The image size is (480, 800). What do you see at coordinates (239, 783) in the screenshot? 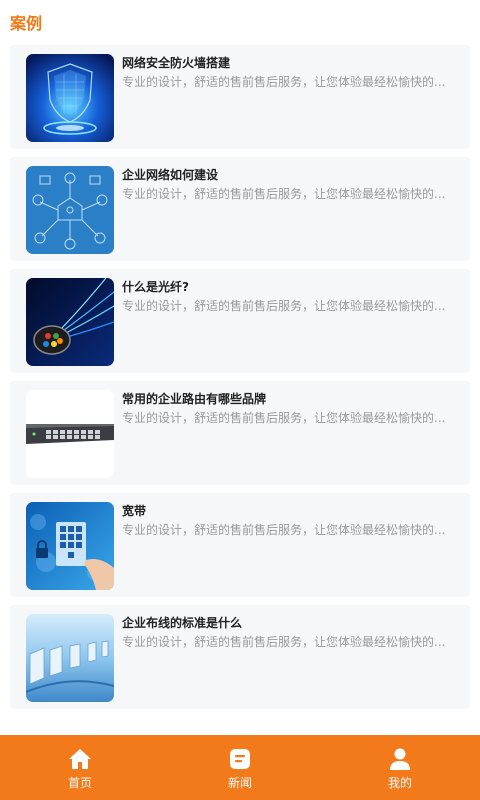
I see `tab-news-label: 新闻` at bounding box center [239, 783].